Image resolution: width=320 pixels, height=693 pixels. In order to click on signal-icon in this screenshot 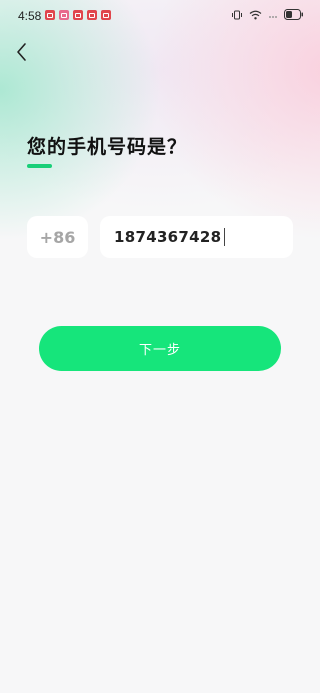, I will do `click(273, 15)`.